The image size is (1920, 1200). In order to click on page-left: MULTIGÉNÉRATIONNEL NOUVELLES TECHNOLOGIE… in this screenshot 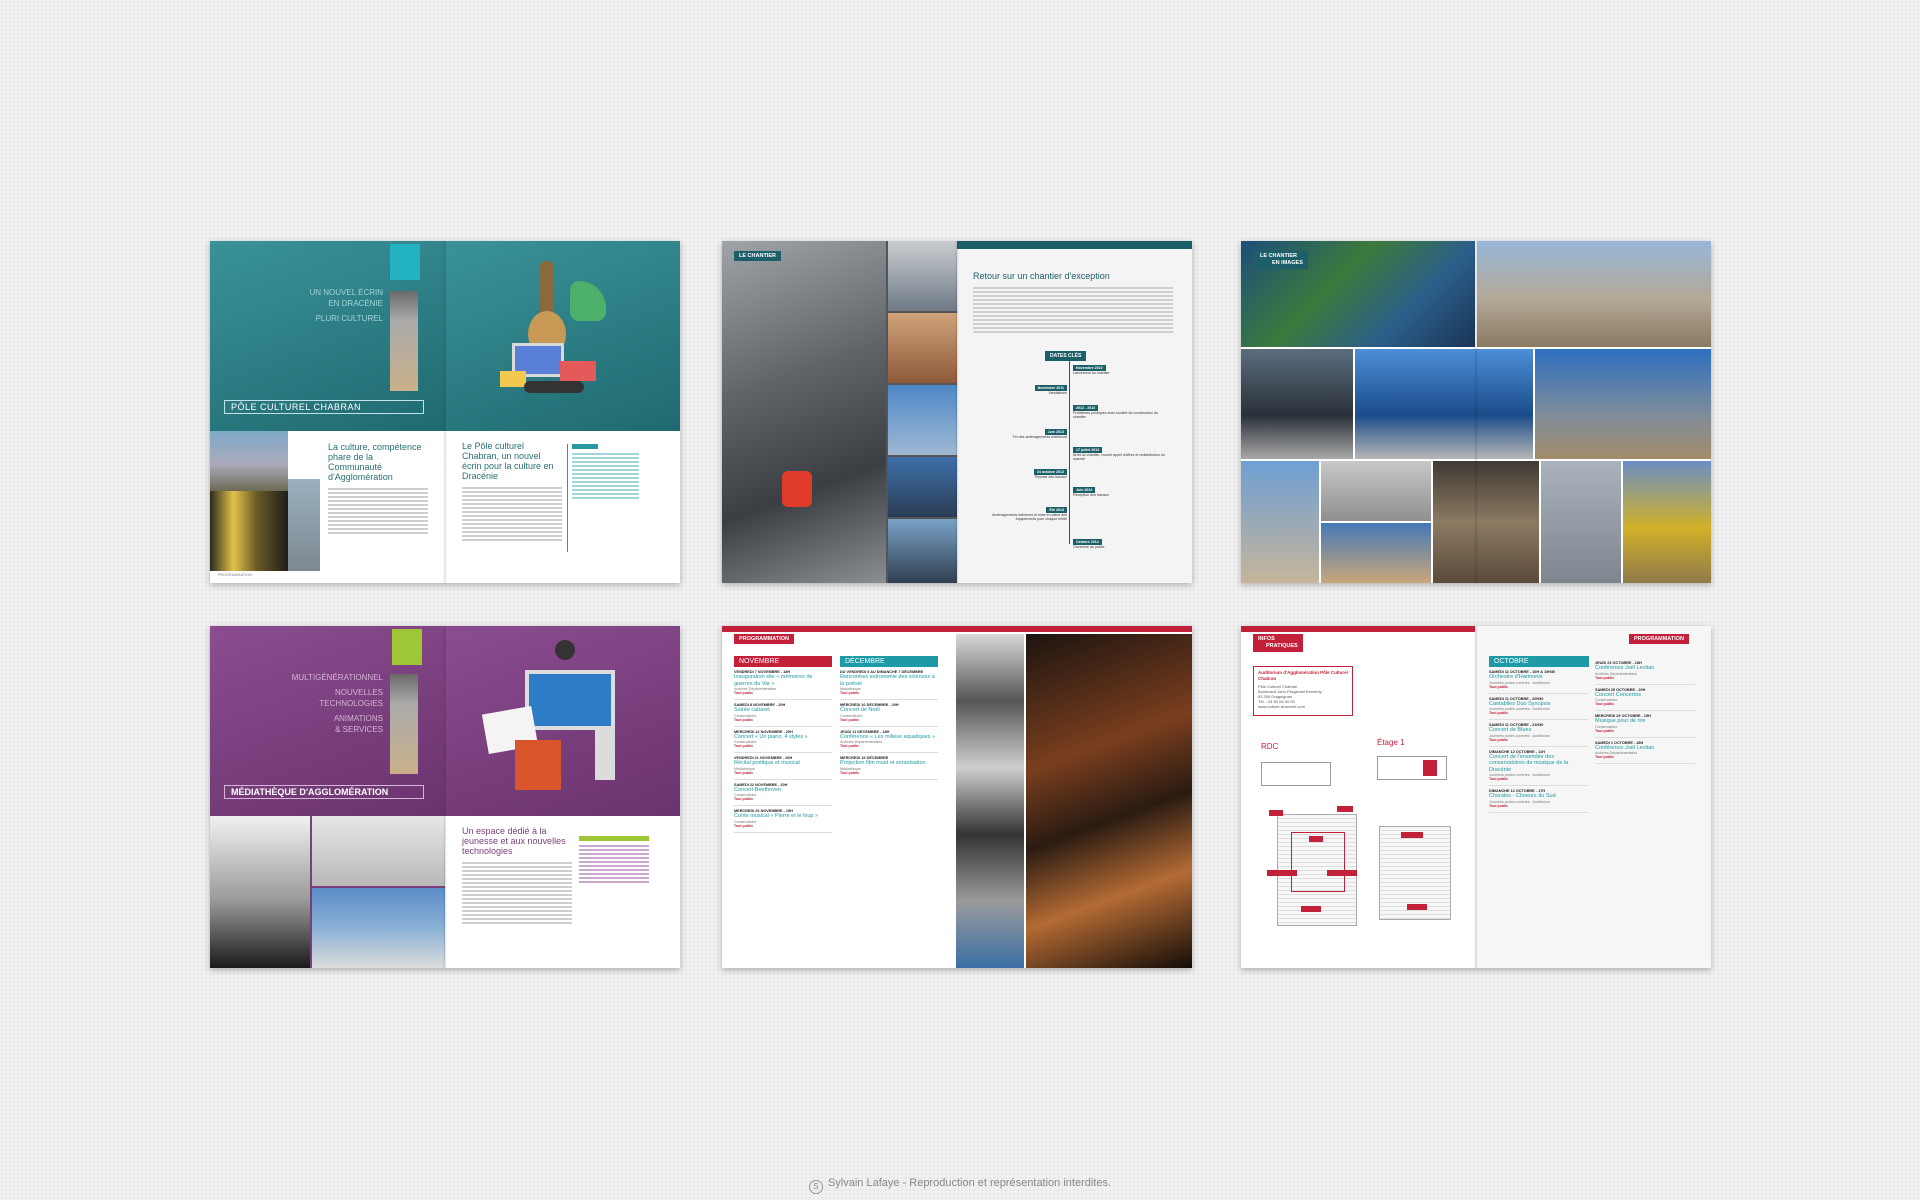, I will do `click(327, 797)`.